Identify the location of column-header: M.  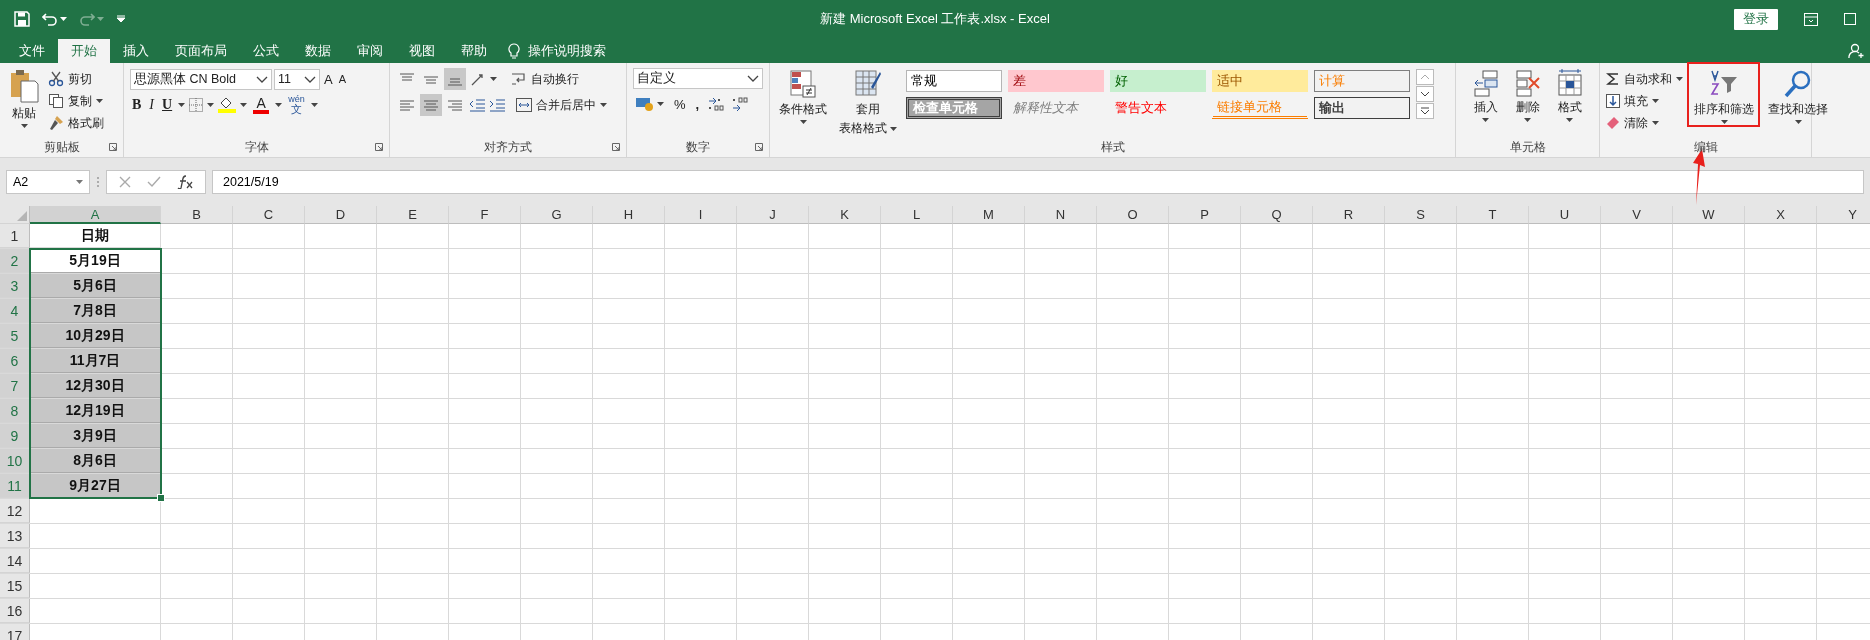
(989, 215).